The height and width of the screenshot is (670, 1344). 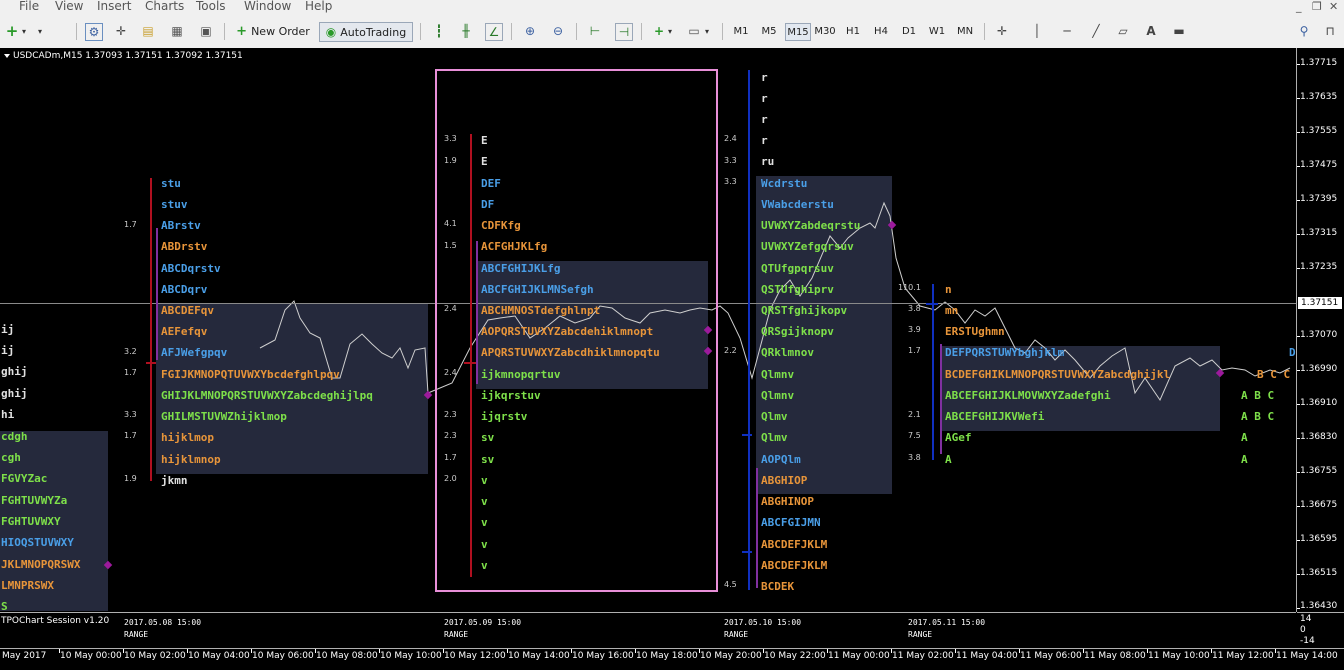 What do you see at coordinates (965, 31) in the screenshot?
I see `timeframe-mn: MN` at bounding box center [965, 31].